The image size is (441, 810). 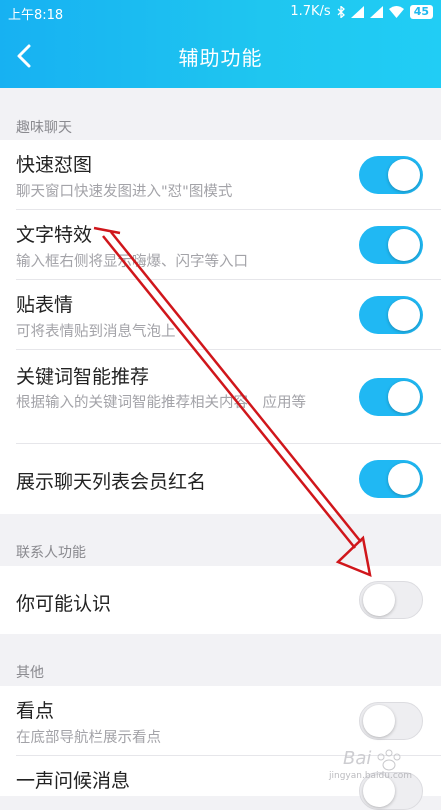 I want to click on baidu-watermark: Bai jingyan.baidu.com, so click(x=380, y=764).